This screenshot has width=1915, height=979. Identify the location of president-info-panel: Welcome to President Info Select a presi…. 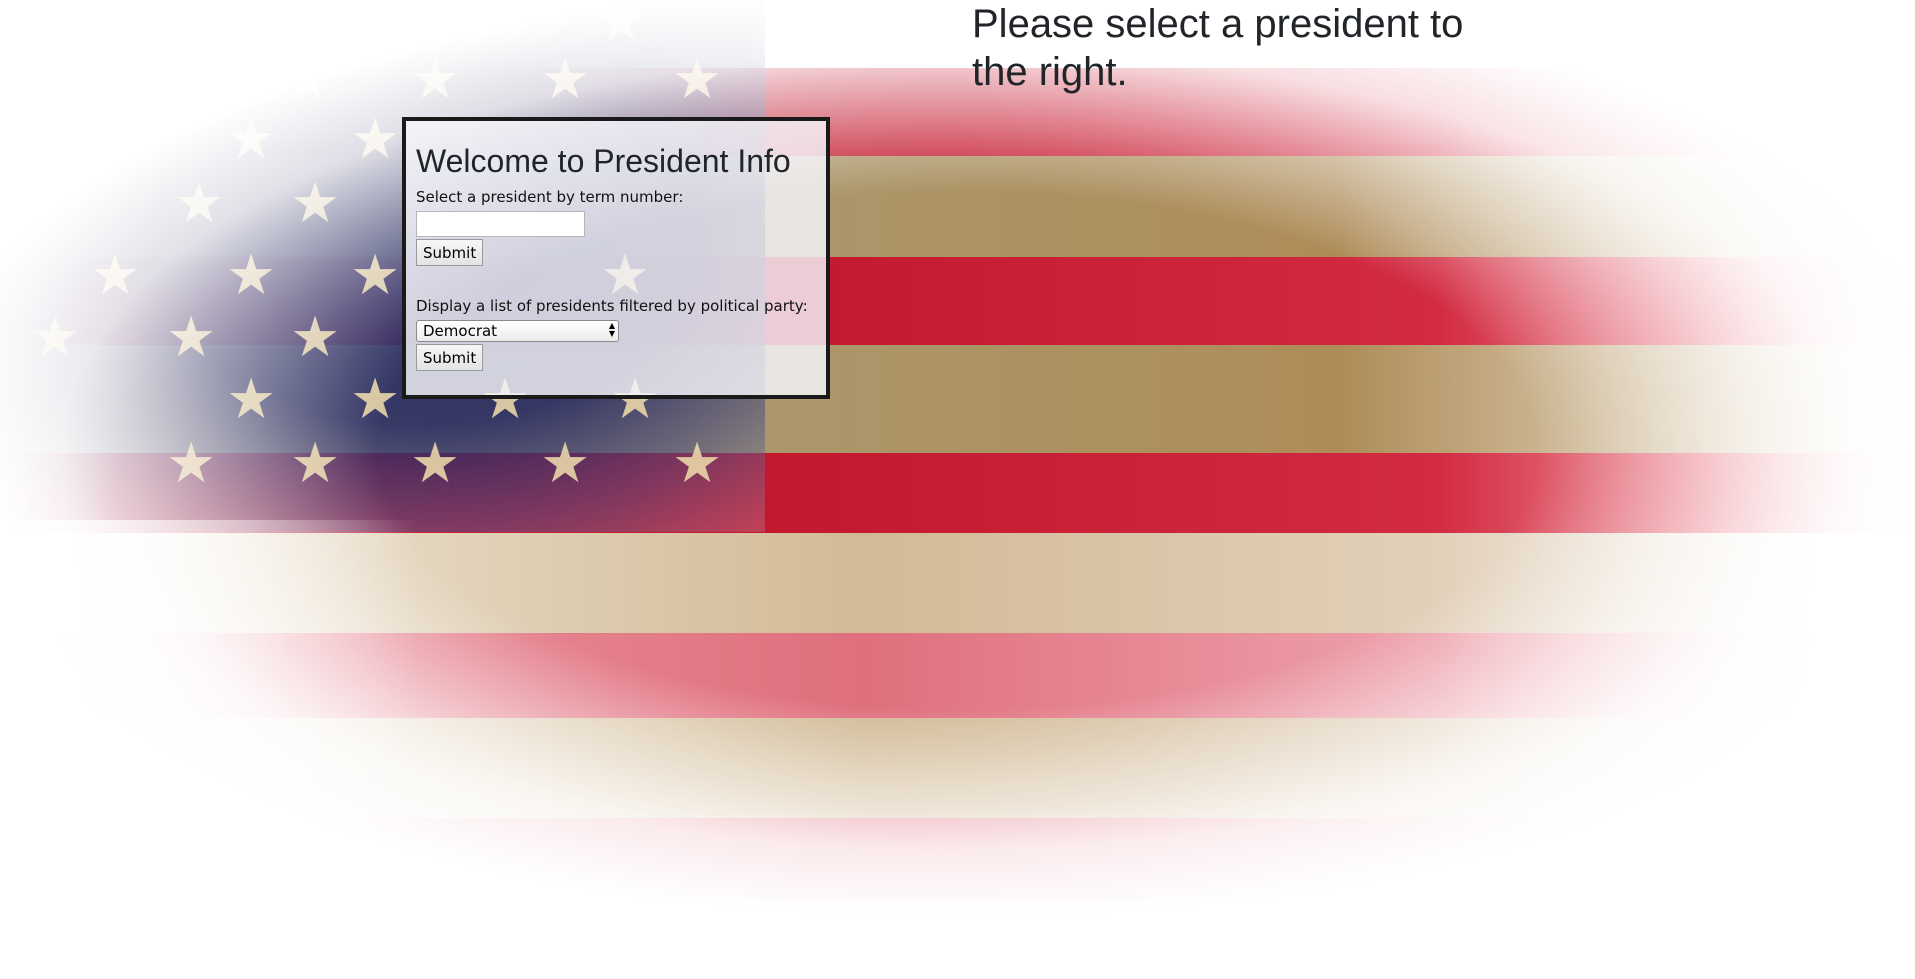
(616, 258).